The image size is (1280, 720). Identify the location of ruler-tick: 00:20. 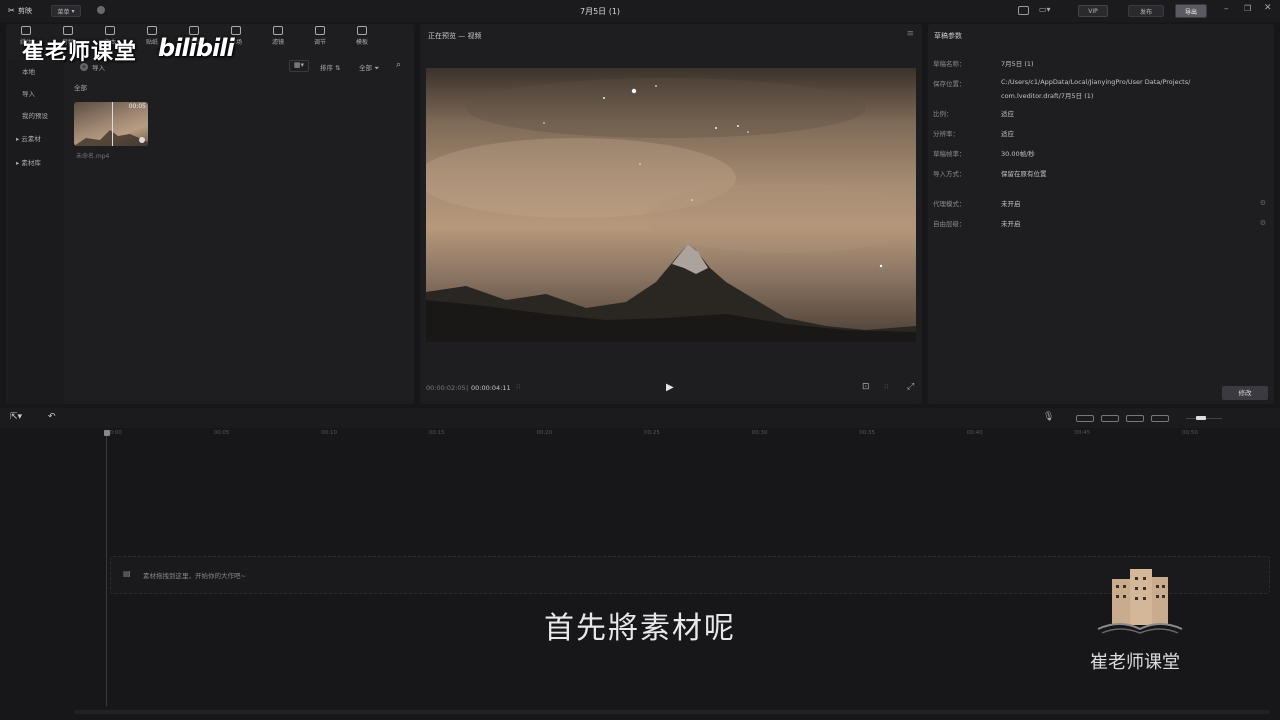
(544, 433).